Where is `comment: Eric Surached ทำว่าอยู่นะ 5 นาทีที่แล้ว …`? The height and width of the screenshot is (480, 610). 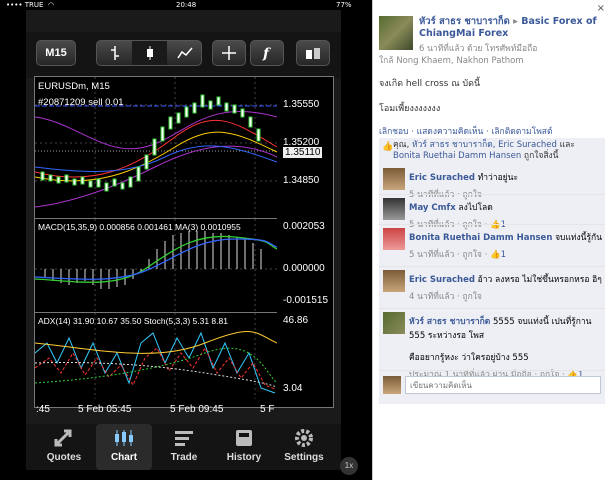 comment: Eric Surached ทำว่าอยู่นะ 5 นาทีที่แล้ว … is located at coordinates (507, 185).